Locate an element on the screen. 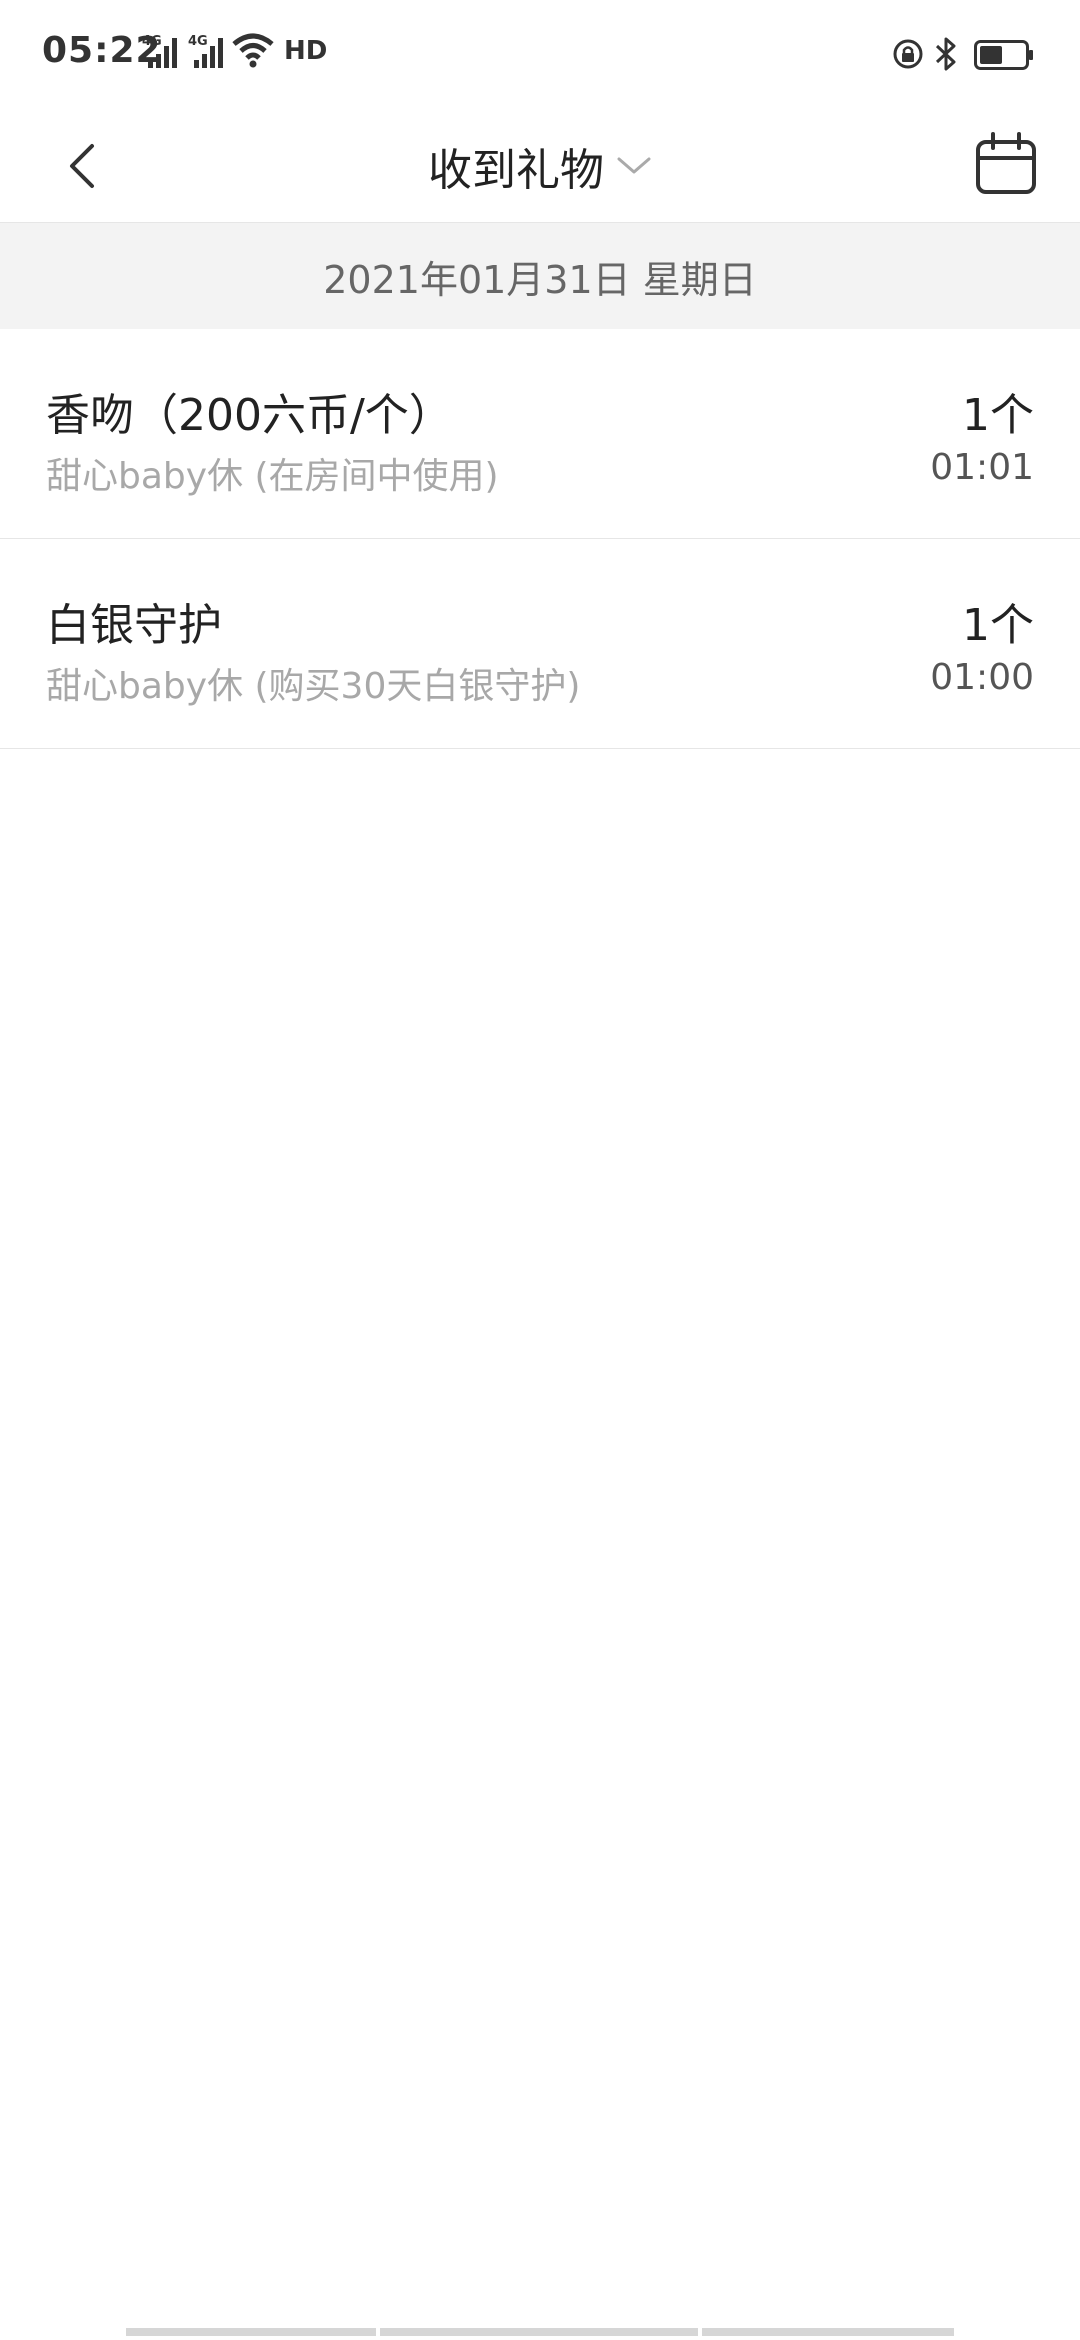 The image size is (1080, 2340). chevron-down-icon is located at coordinates (634, 166).